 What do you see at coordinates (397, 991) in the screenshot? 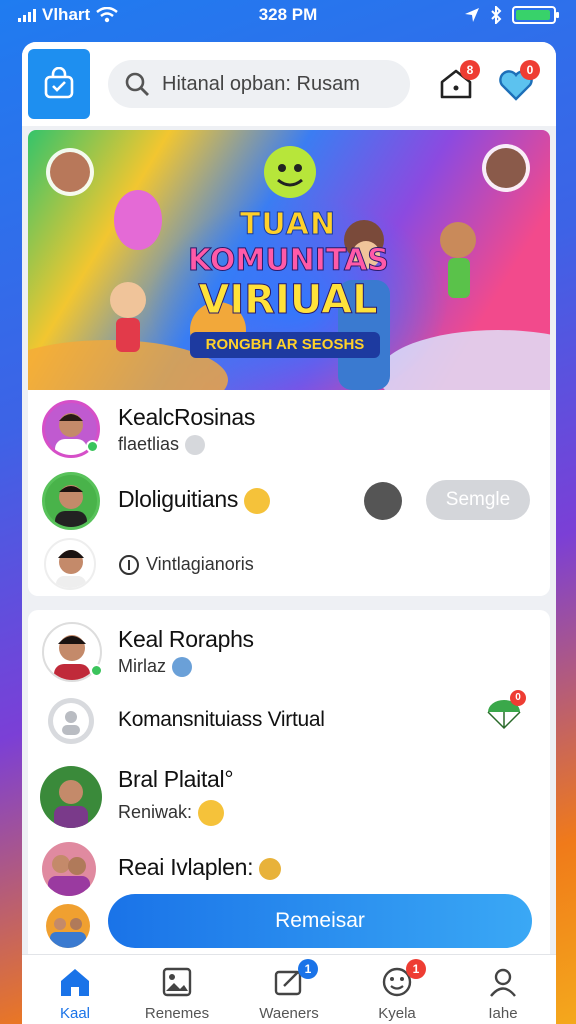
I see `nav-item-reactions: 1 Kyela` at bounding box center [397, 991].